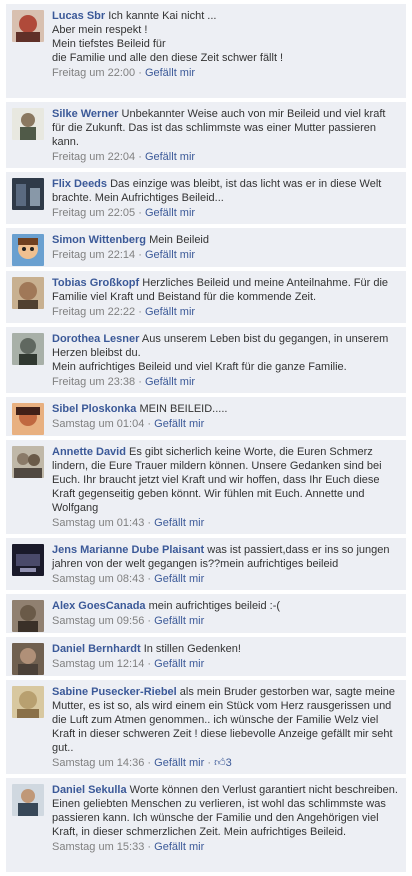  Describe the element at coordinates (98, 579) in the screenshot. I see `comment-timestamp: Samstag um 08:43` at that location.